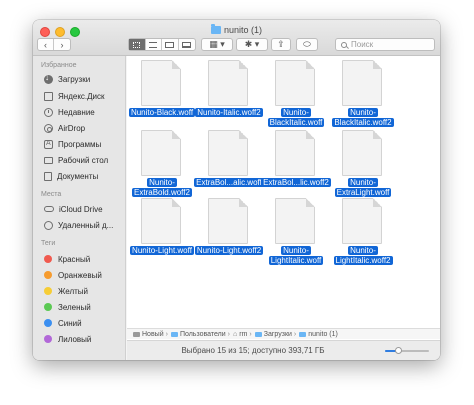 Image resolution: width=474 pixels, height=405 pixels. I want to click on file-item: Nunito-ExtraLight.woff, so click(363, 163).